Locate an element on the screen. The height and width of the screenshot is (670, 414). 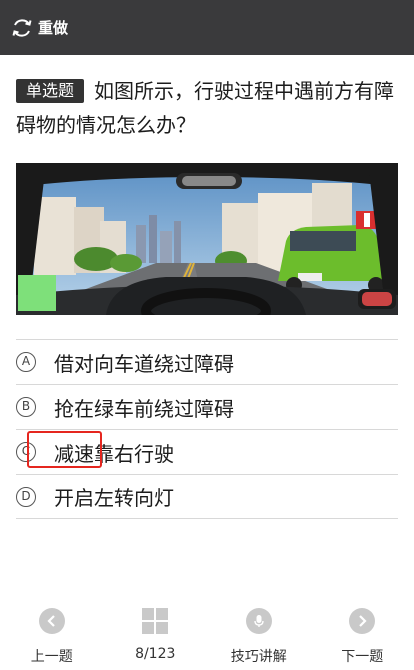
redo-button: 重做 is located at coordinates (39, 28).